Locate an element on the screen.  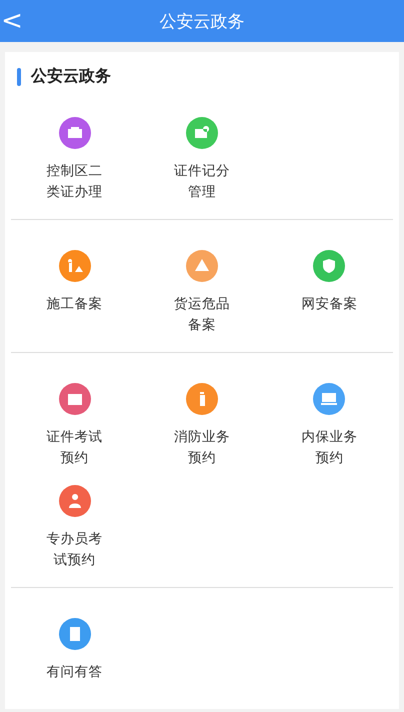
service-item: 有问有答 is located at coordinates (74, 650).